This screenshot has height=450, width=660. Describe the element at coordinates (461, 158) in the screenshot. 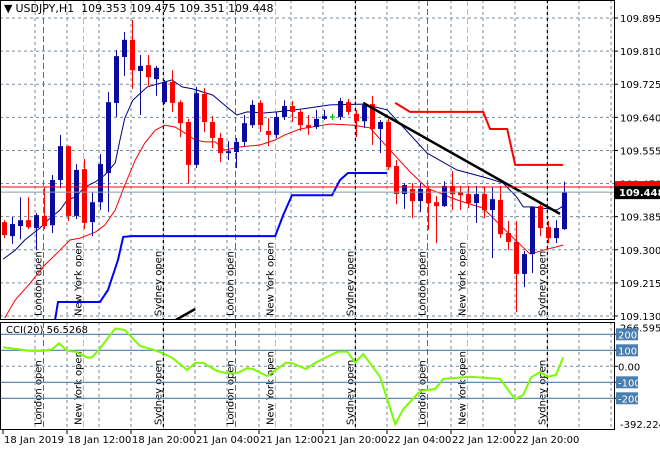

I see `trendline` at that location.